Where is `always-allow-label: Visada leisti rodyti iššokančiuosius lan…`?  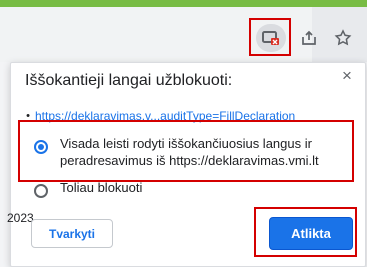
always-allow-label: Visada leisti rodyti iššokančiuosius lan… is located at coordinates (205, 152).